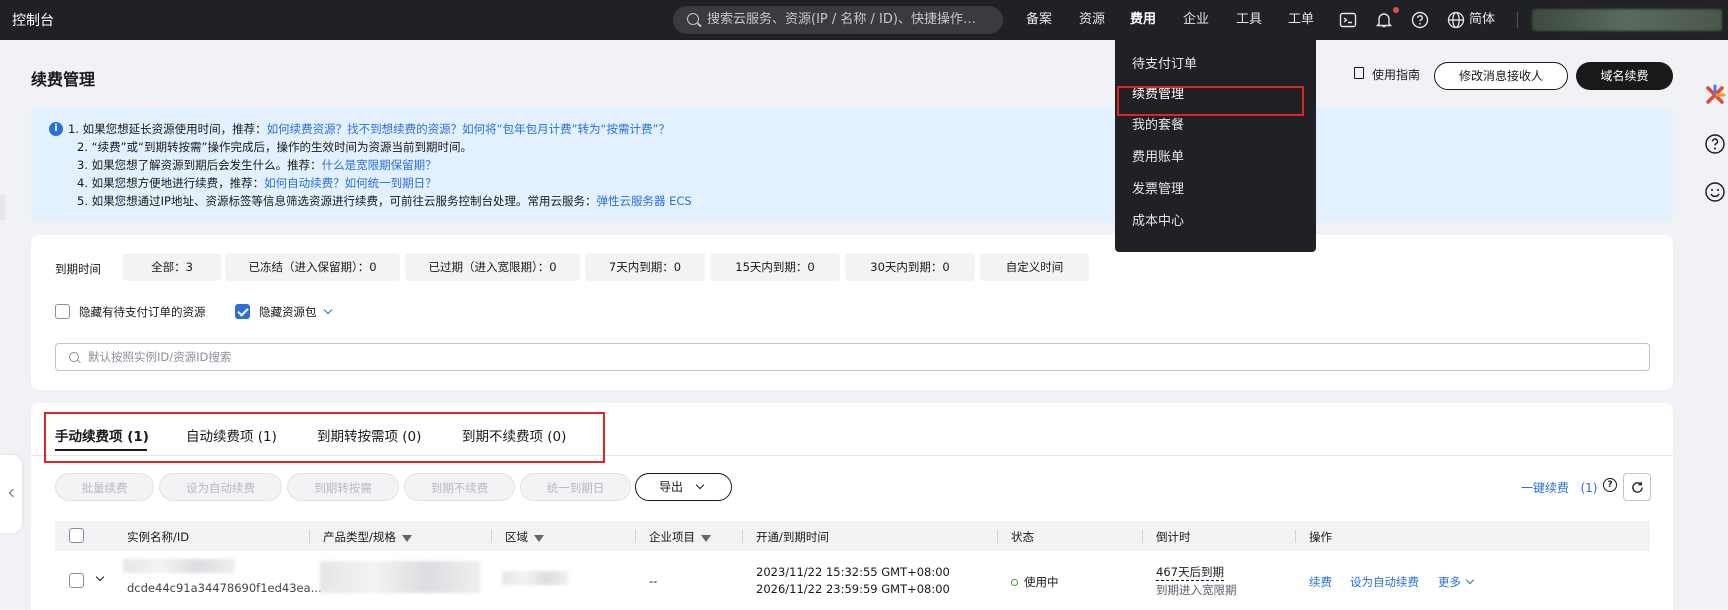 Image resolution: width=1728 pixels, height=610 pixels. What do you see at coordinates (104, 487) in the screenshot?
I see `batch-renew-button: 批量续费` at bounding box center [104, 487].